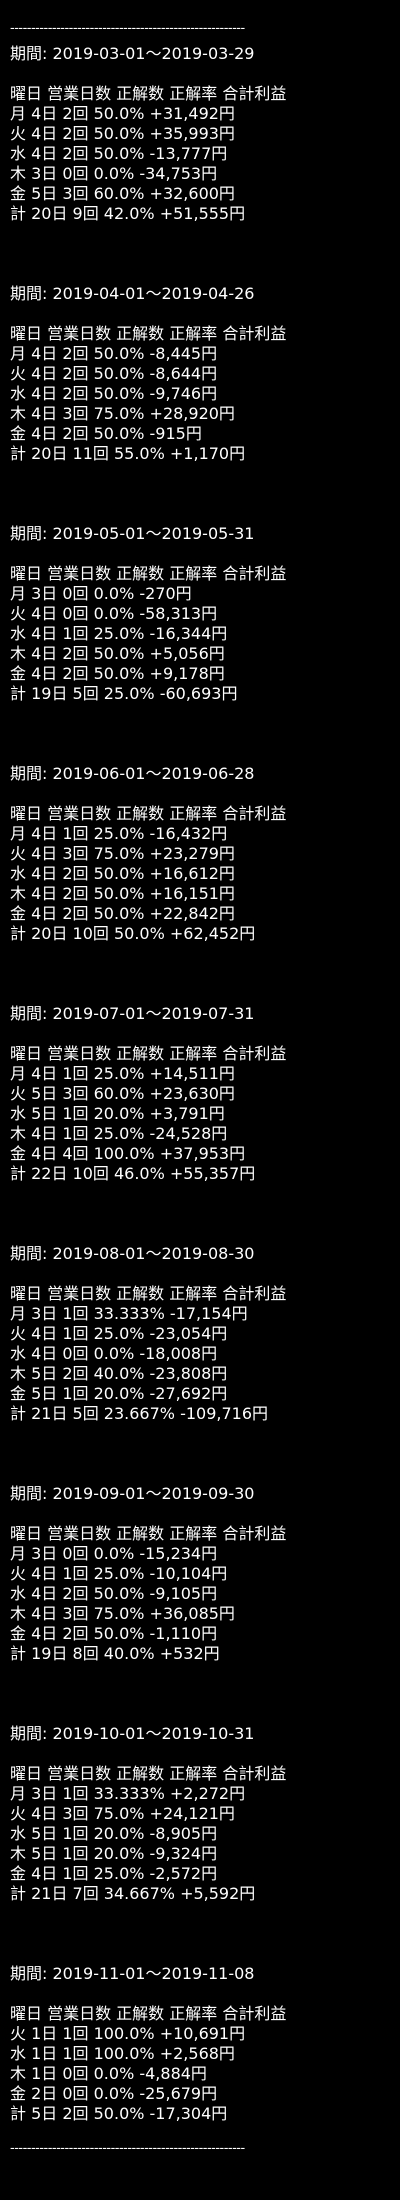 This screenshot has width=400, height=2200. What do you see at coordinates (132, 53) in the screenshot?
I see `period-label: 期間: 2019-03-01〜2019-03-29` at bounding box center [132, 53].